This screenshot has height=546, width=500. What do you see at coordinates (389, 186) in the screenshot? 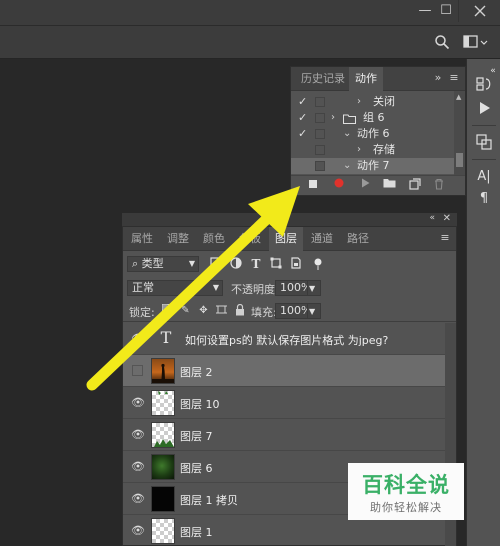
I see `new-set-button` at bounding box center [389, 186].